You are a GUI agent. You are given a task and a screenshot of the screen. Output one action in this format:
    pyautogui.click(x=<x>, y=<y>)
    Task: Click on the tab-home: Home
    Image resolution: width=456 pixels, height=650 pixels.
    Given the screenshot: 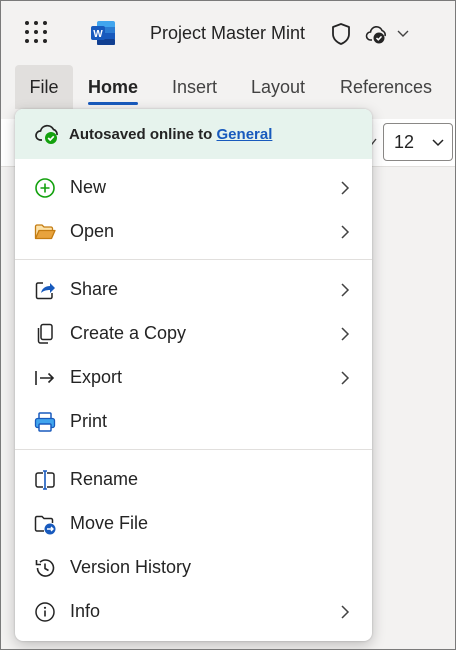 What is the action you would take?
    pyautogui.click(x=113, y=87)
    